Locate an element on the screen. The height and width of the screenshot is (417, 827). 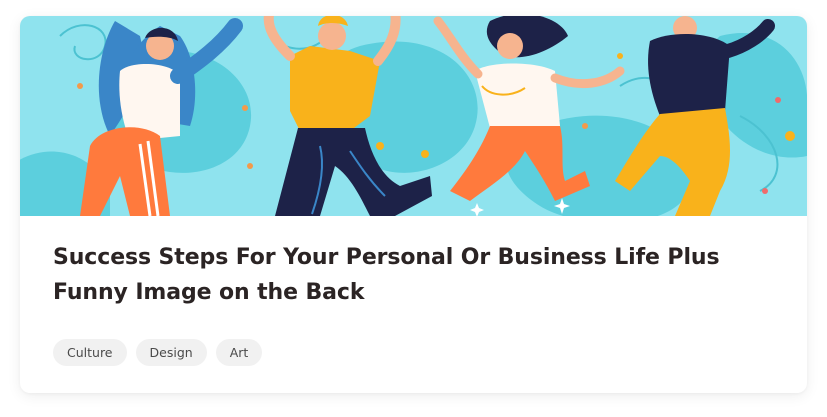
tag-list: Culture Design Art is located at coordinates (158, 352).